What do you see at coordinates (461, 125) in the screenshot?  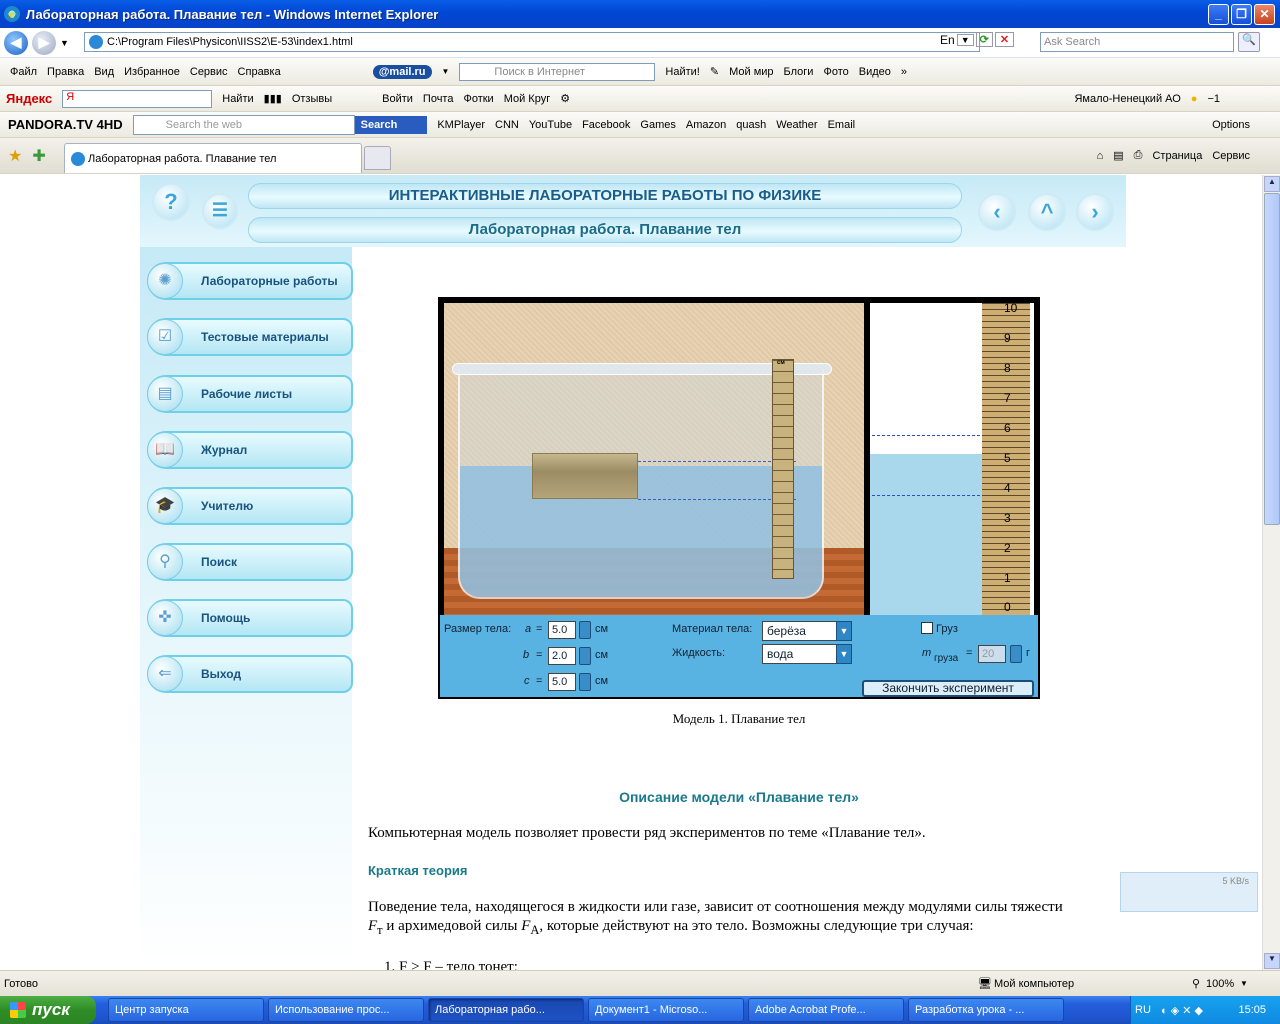 I see `kmplayer-link: KMPlayer` at bounding box center [461, 125].